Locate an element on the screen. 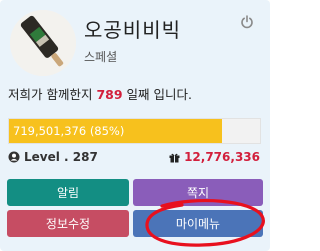 The height and width of the screenshot is (251, 320). gift-icon is located at coordinates (174, 157).